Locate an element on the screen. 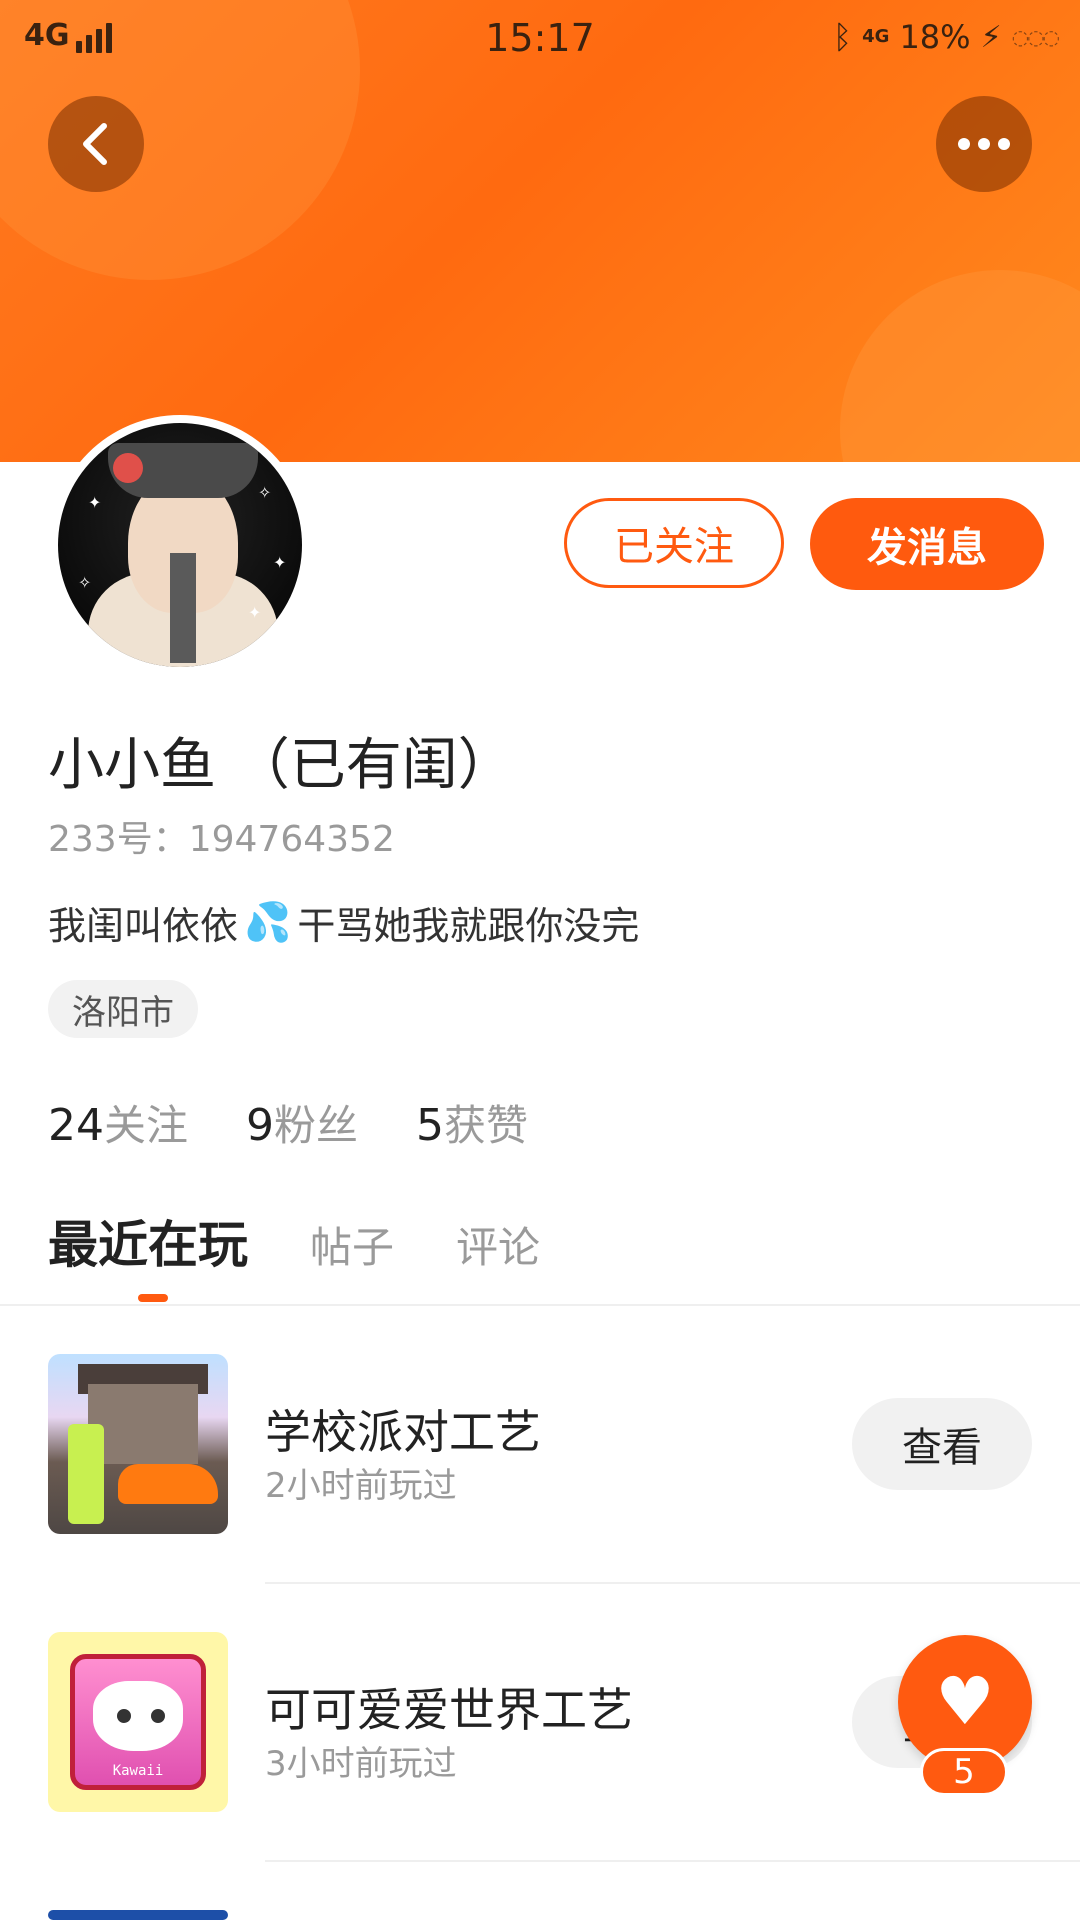  profile-stats: 24关注 9粉丝 5获赞 is located at coordinates (288, 1122).